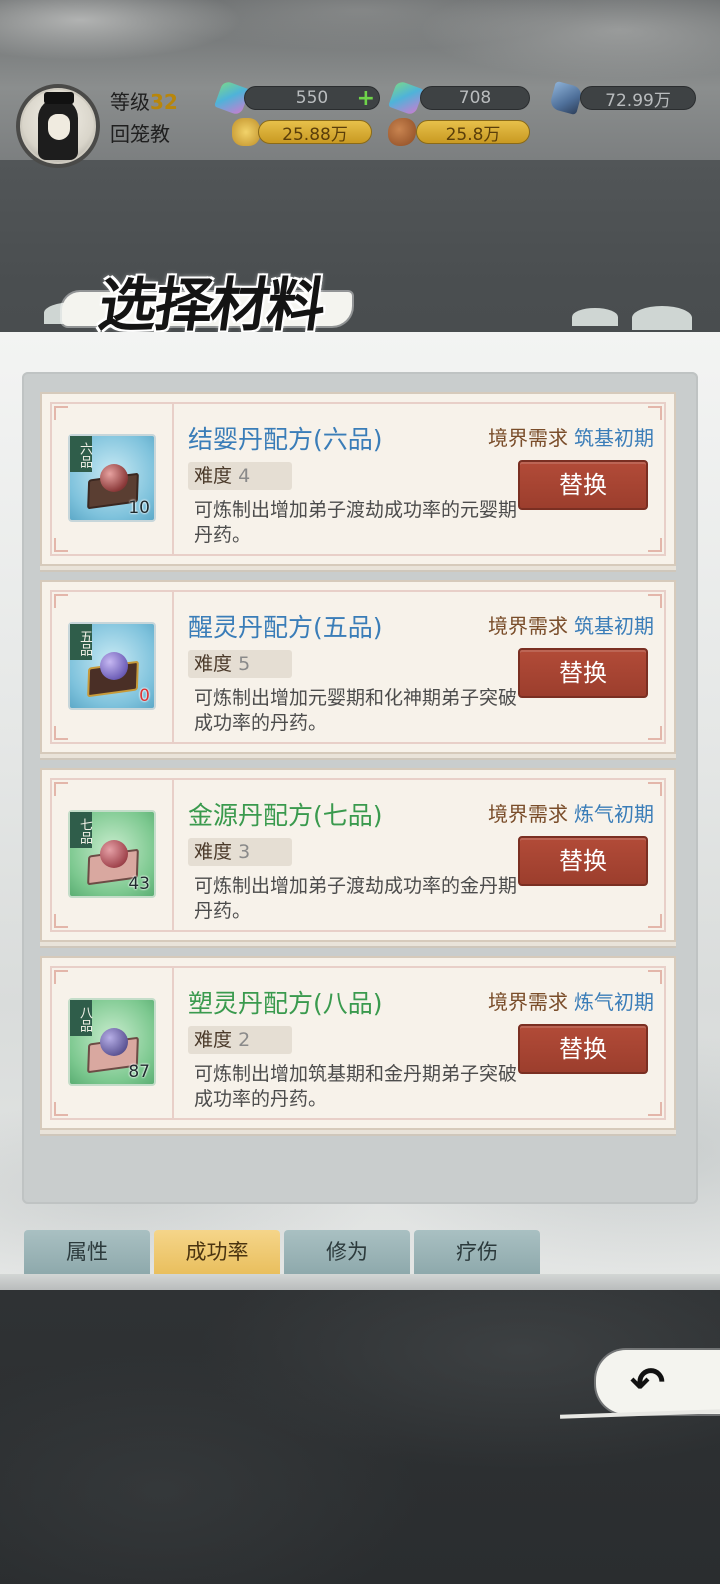 This screenshot has height=1584, width=720. I want to click on food-icon, so click(402, 132).